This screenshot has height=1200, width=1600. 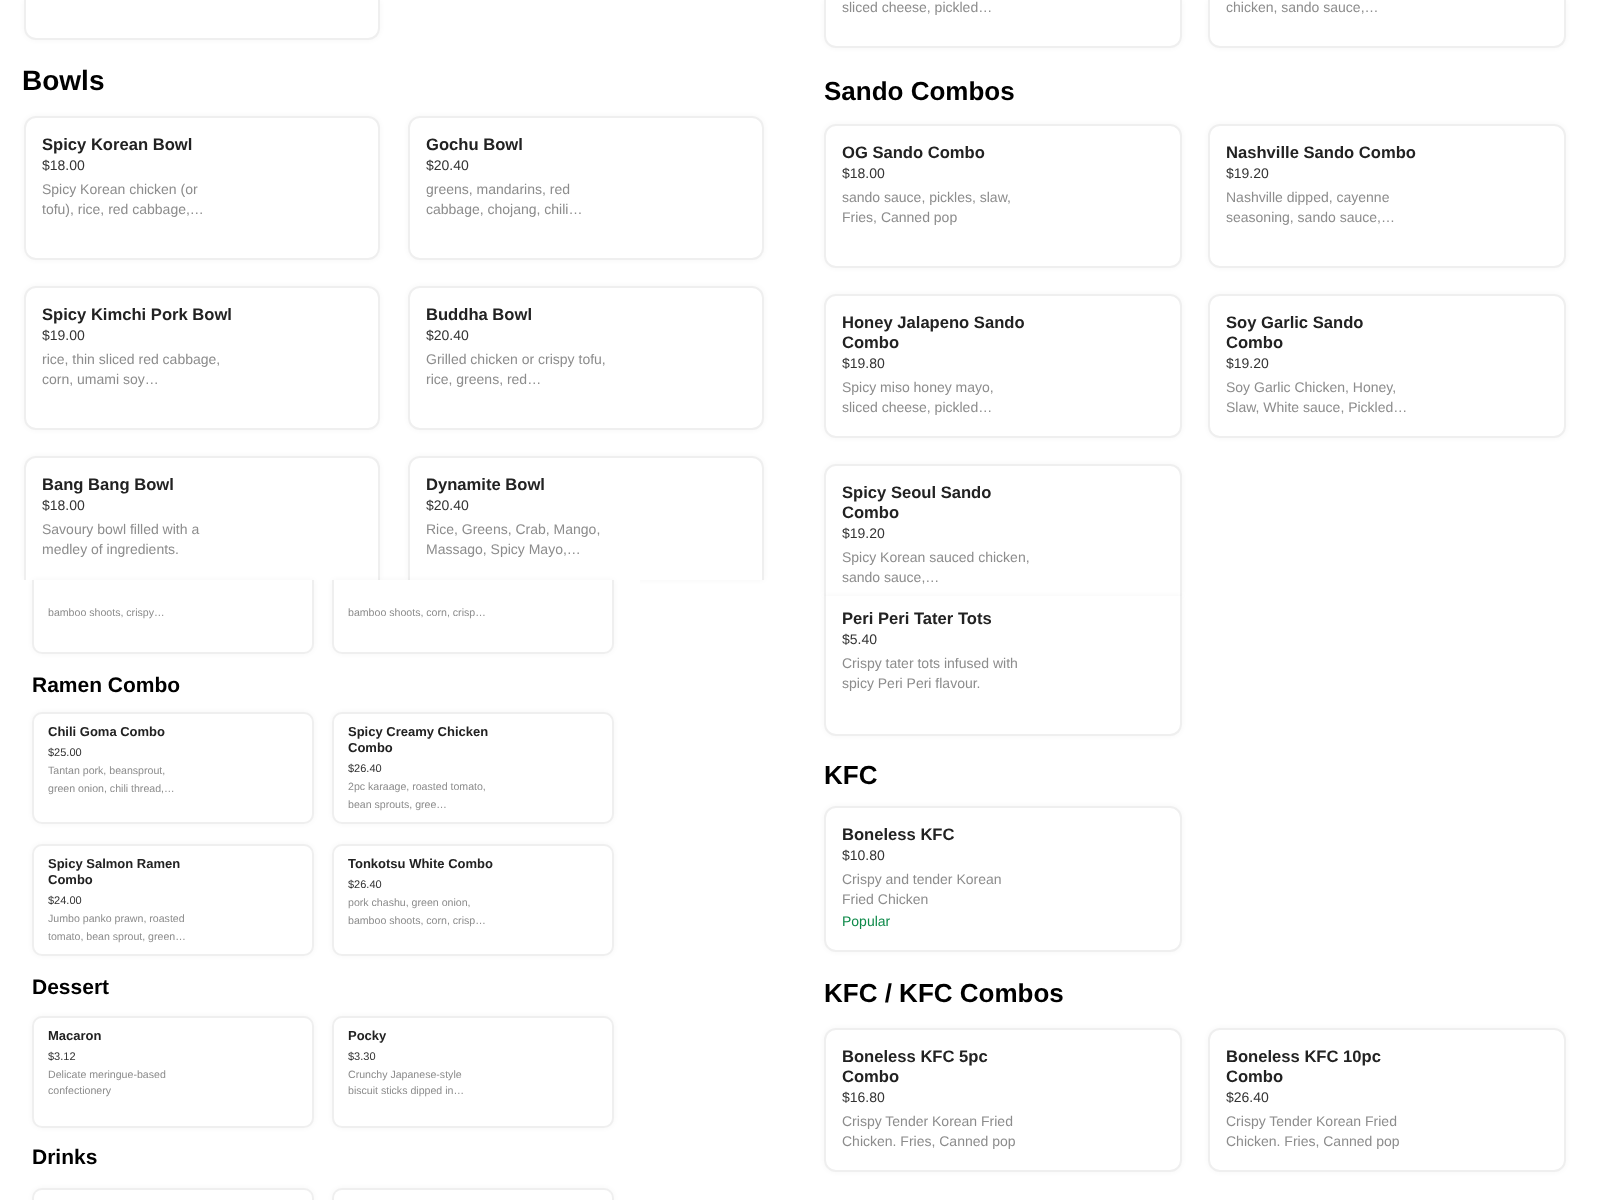 What do you see at coordinates (479, 314) in the screenshot?
I see `item-name: Buddha Bowl` at bounding box center [479, 314].